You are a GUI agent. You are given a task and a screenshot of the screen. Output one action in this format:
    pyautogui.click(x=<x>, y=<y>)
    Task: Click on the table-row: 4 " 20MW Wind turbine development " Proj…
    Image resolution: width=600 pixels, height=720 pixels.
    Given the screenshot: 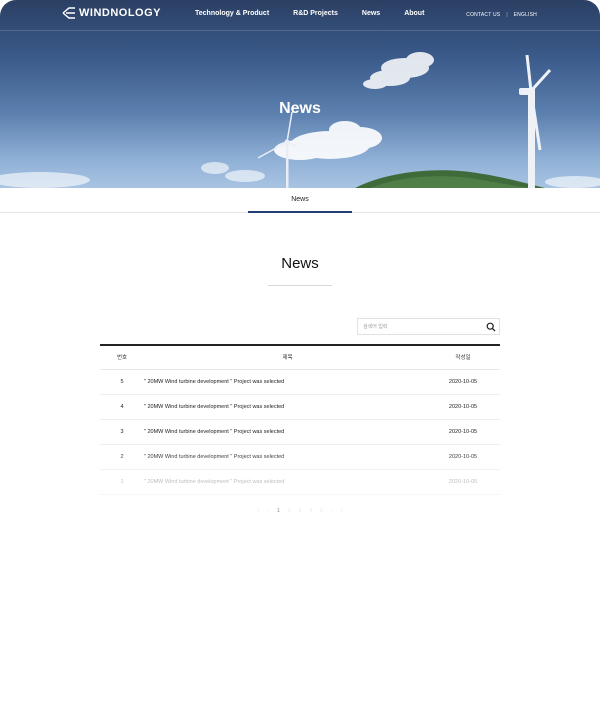 What is the action you would take?
    pyautogui.click(x=300, y=407)
    